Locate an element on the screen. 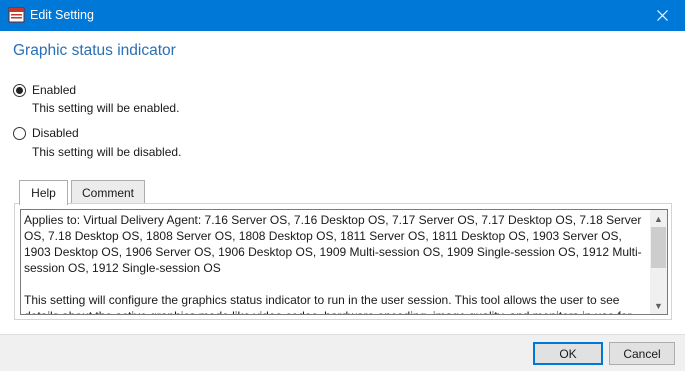 The width and height of the screenshot is (685, 371). close-icon is located at coordinates (662, 15).